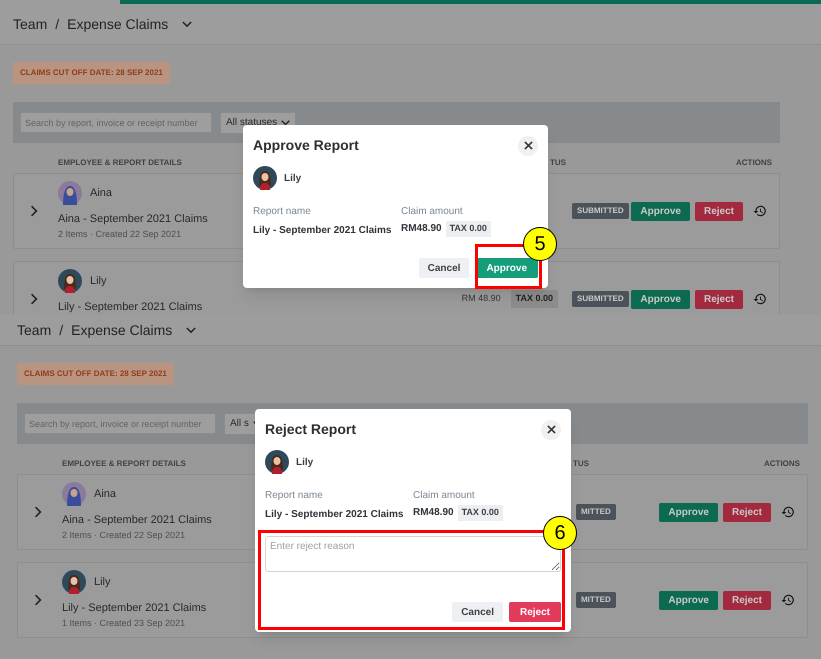 The height and width of the screenshot is (659, 821). What do you see at coordinates (310, 429) in the screenshot?
I see `dialog-title: Reject Report` at bounding box center [310, 429].